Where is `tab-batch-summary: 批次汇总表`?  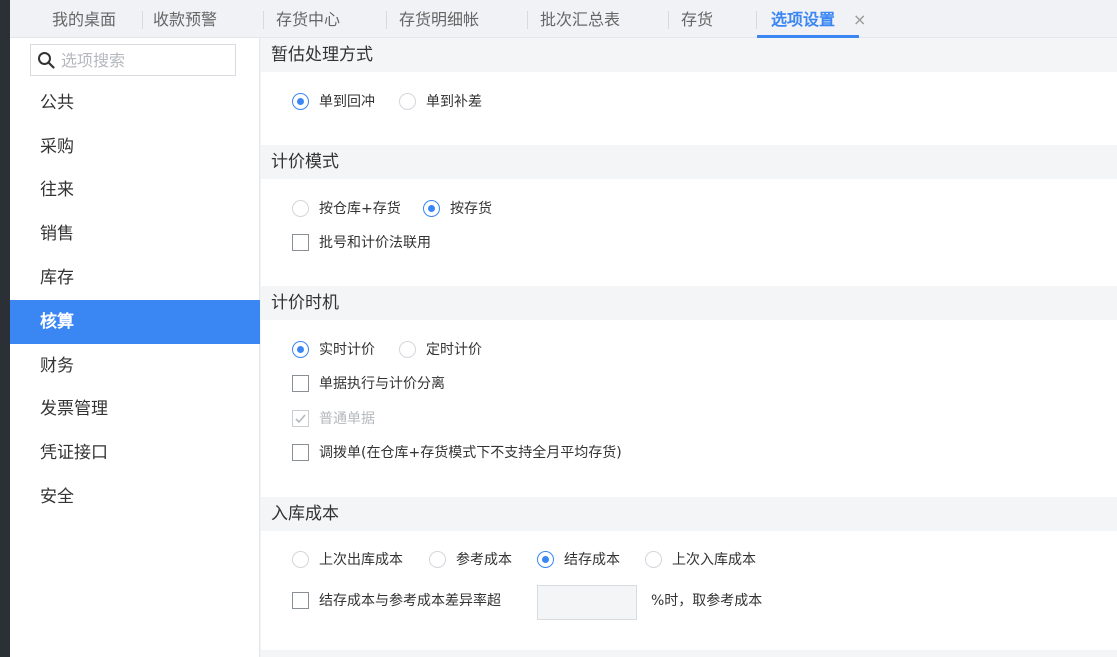
tab-batch-summary: 批次汇总表 is located at coordinates (580, 19).